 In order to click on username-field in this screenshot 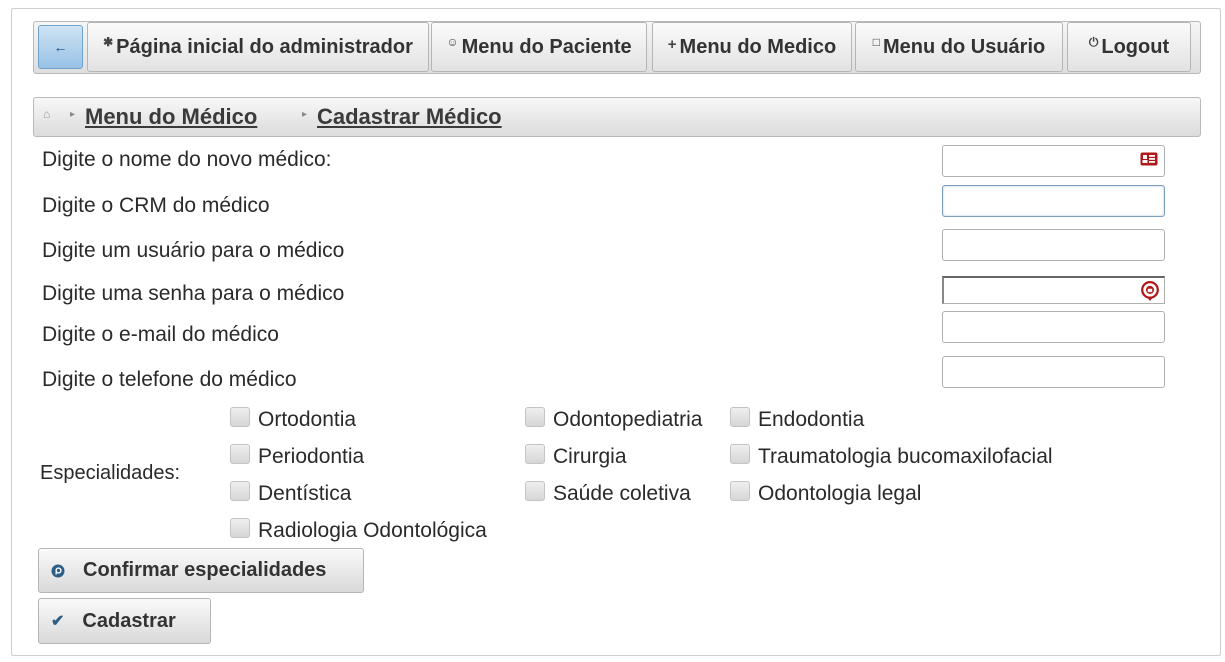, I will do `click(1053, 245)`.